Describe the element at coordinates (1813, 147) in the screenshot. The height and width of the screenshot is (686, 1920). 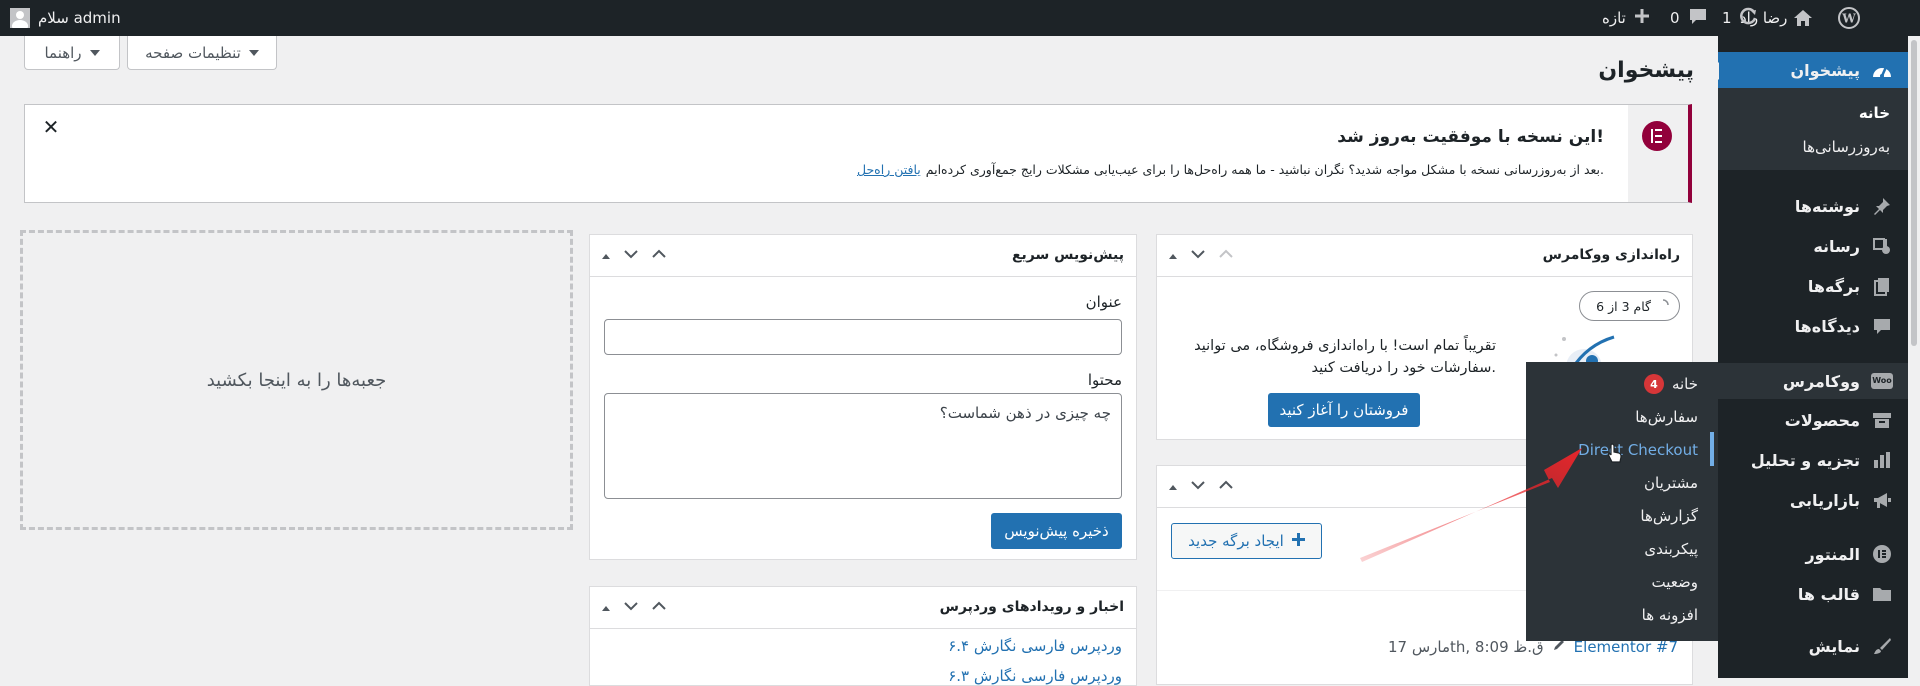
I see `submenu-updates: به‌روزرسانی‌ها` at that location.